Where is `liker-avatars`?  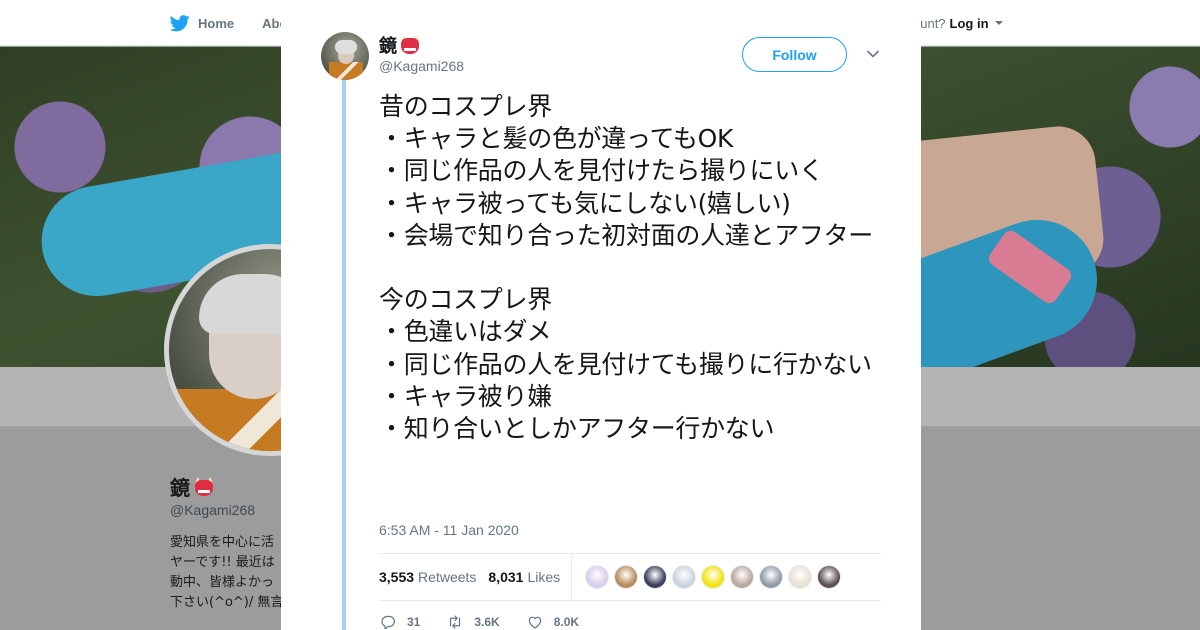 liker-avatars is located at coordinates (713, 577).